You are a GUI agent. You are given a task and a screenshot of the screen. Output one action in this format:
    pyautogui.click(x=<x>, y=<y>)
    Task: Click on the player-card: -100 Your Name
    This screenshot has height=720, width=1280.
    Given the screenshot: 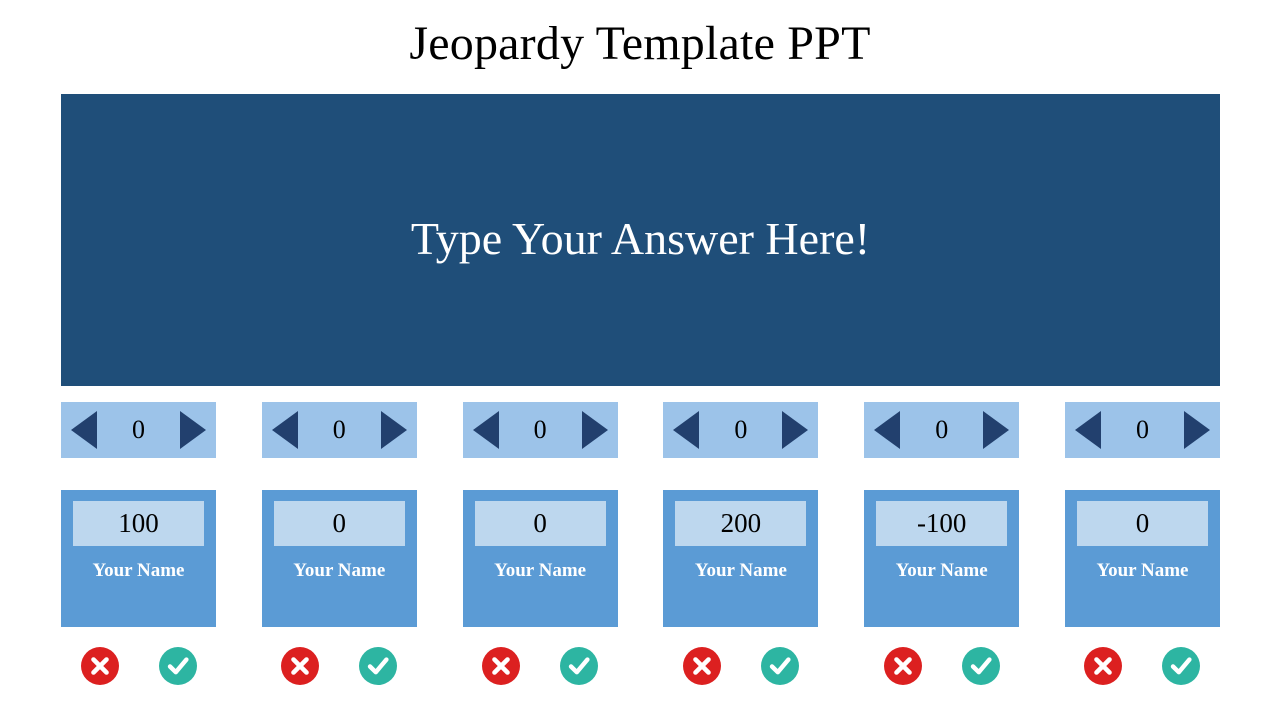 What is the action you would take?
    pyautogui.click(x=942, y=558)
    